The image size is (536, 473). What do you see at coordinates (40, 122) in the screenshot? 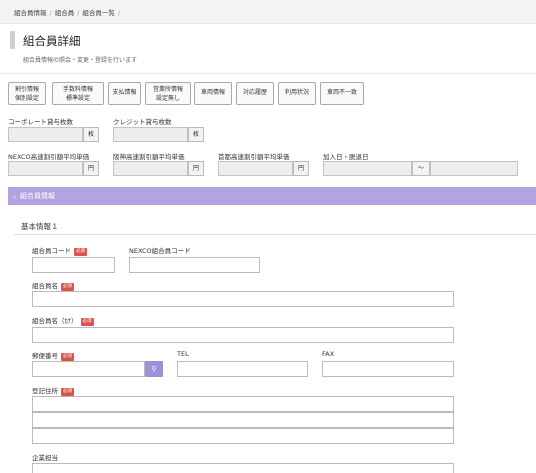
I see `corporate-cards-label: コーポレート貸与枚数` at bounding box center [40, 122].